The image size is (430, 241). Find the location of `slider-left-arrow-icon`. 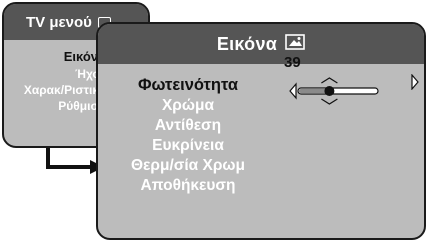

slider-left-arrow-icon is located at coordinates (293, 91).